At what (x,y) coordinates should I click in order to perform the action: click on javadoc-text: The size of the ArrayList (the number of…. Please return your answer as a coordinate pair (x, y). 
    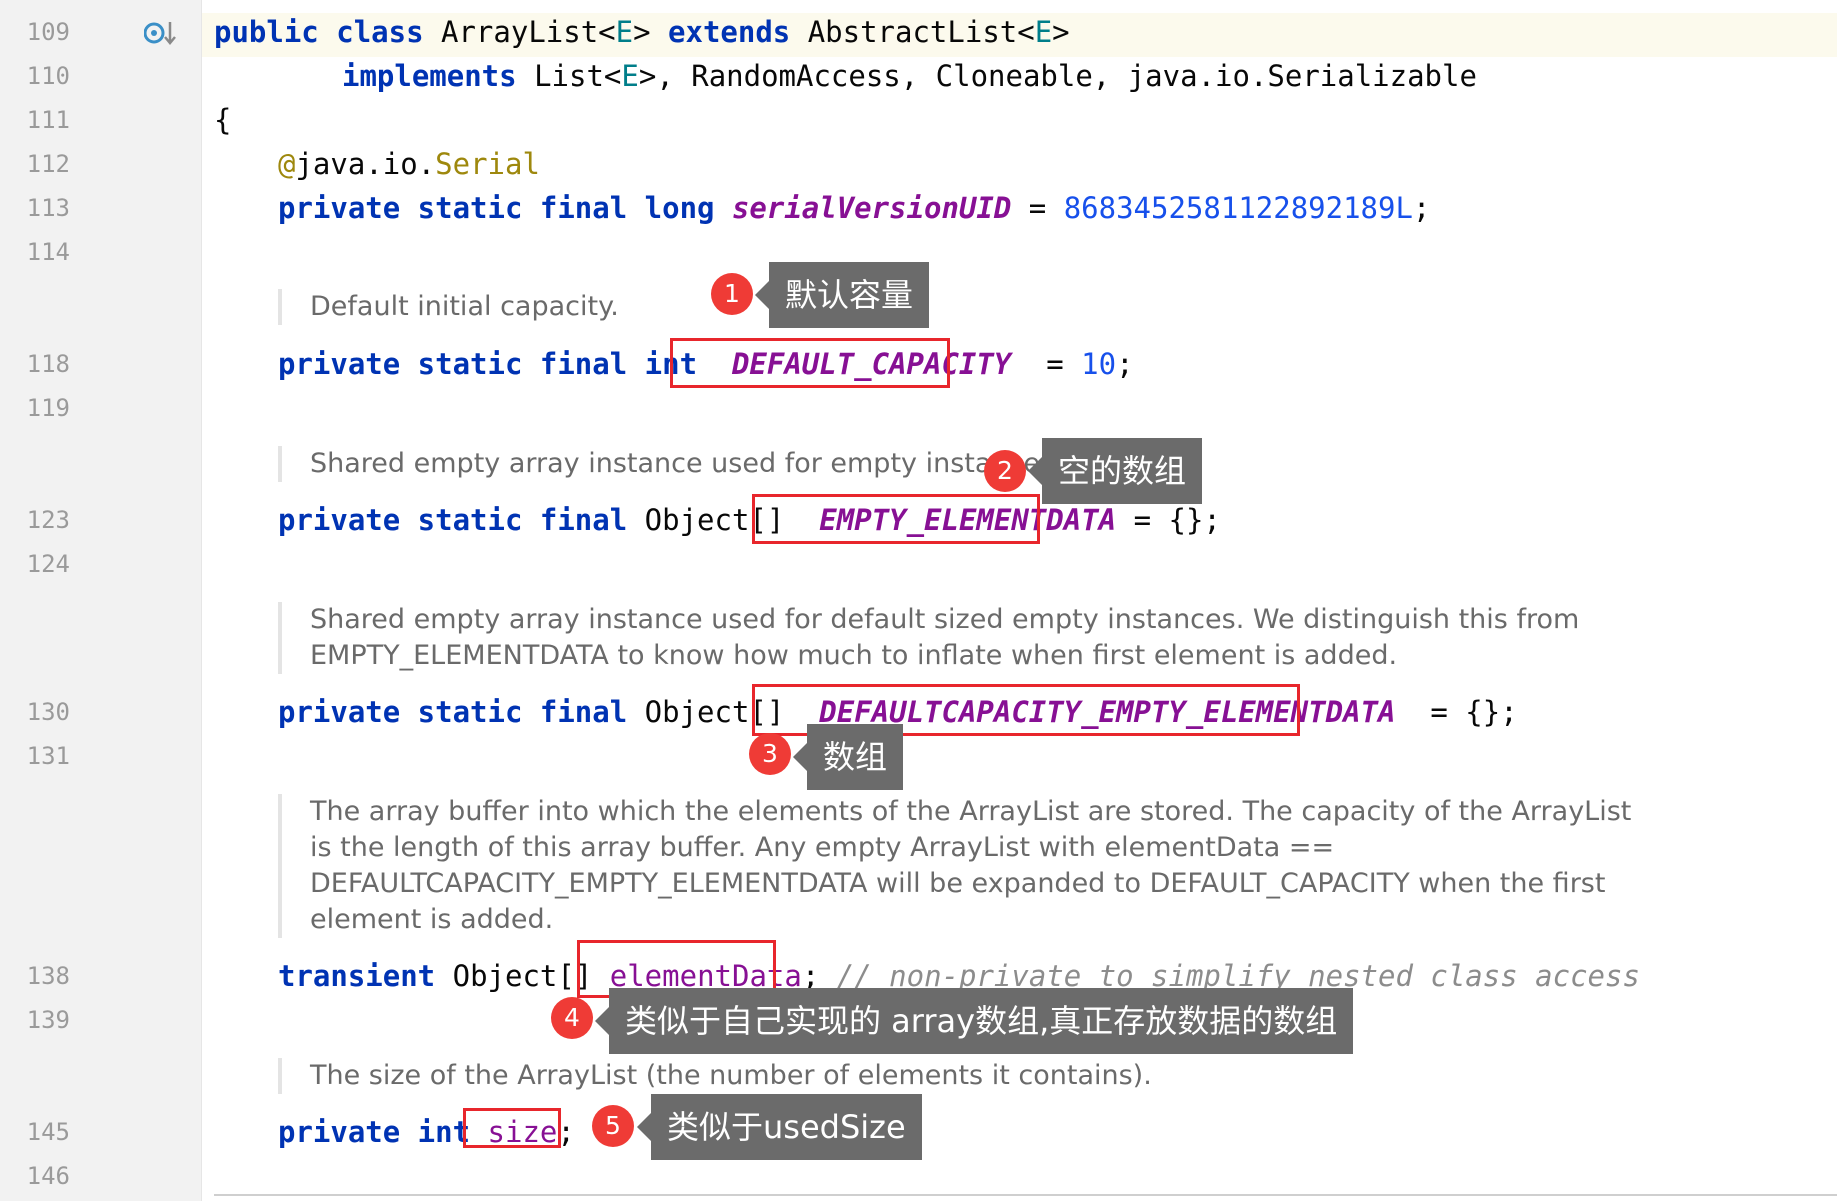
    Looking at the image, I should click on (731, 1075).